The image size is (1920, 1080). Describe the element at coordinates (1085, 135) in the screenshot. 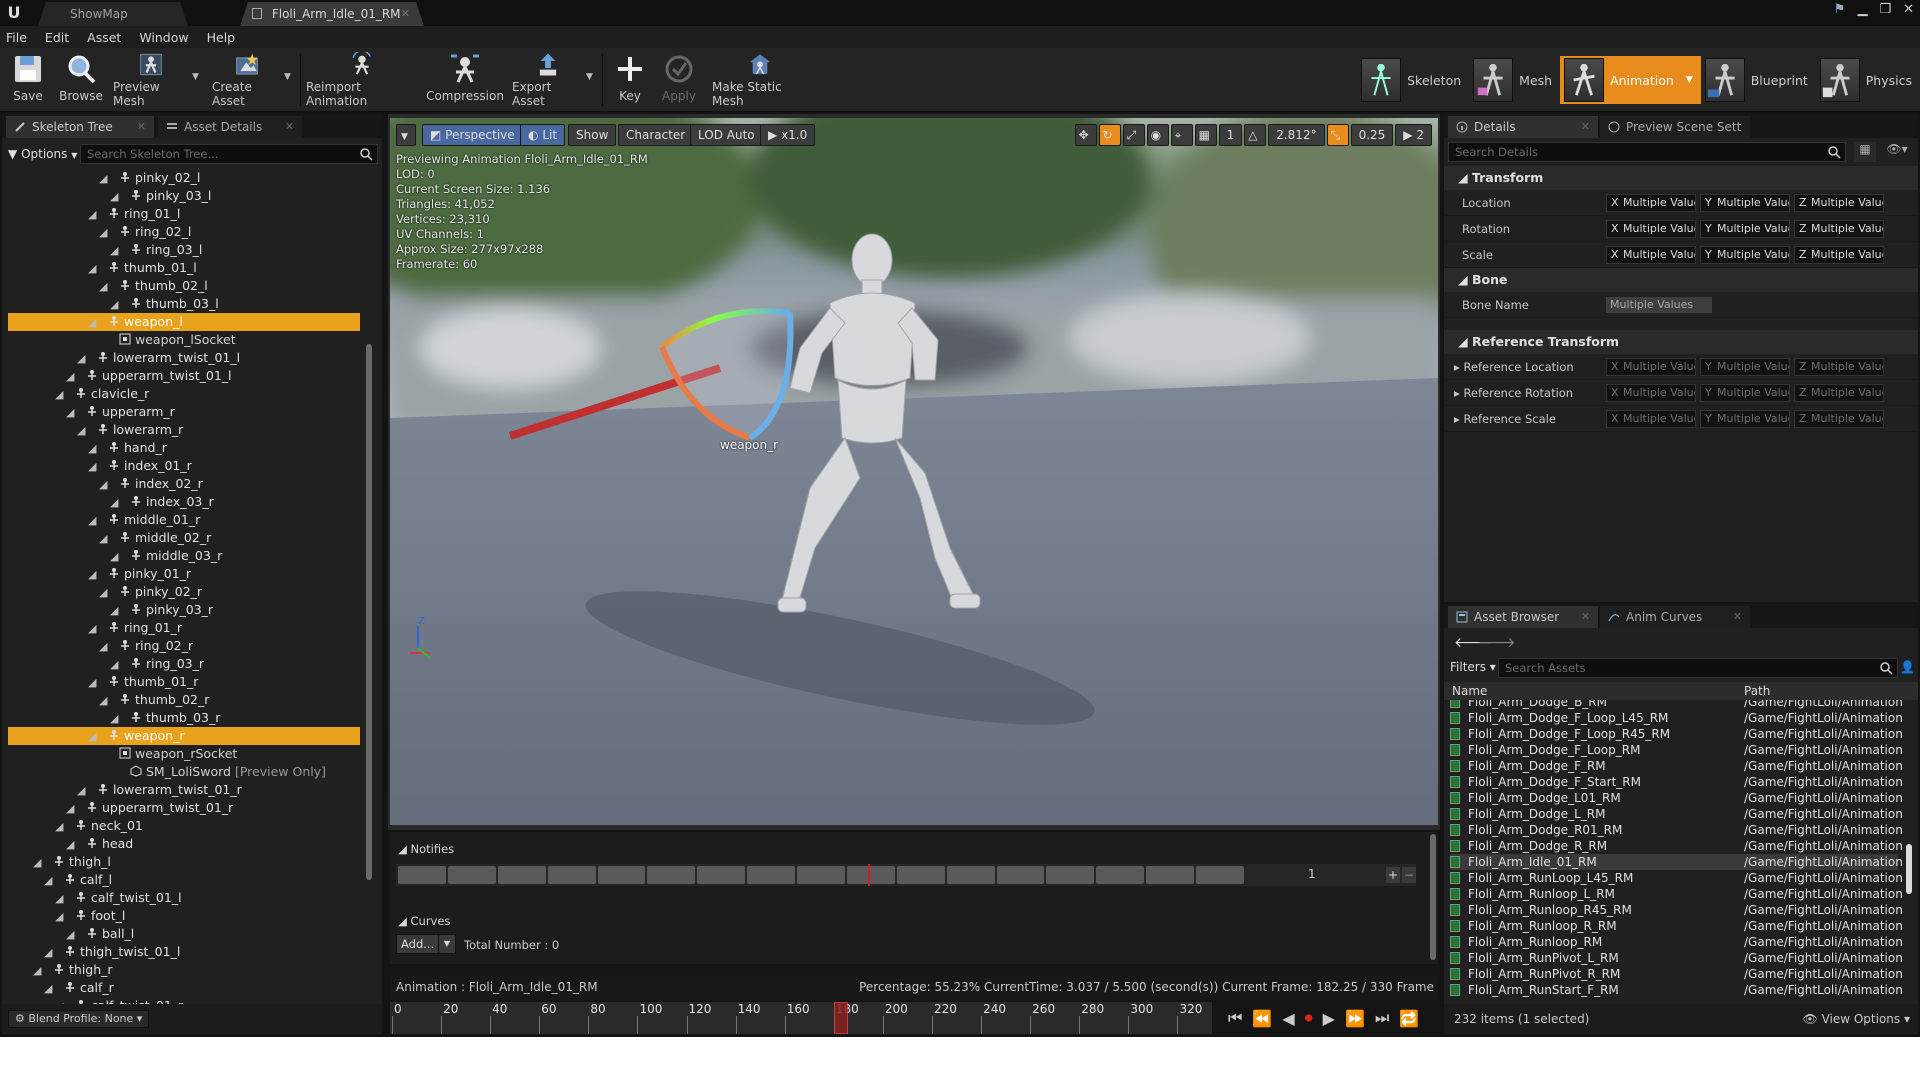

I see `translate-tool-icon: ✥` at that location.